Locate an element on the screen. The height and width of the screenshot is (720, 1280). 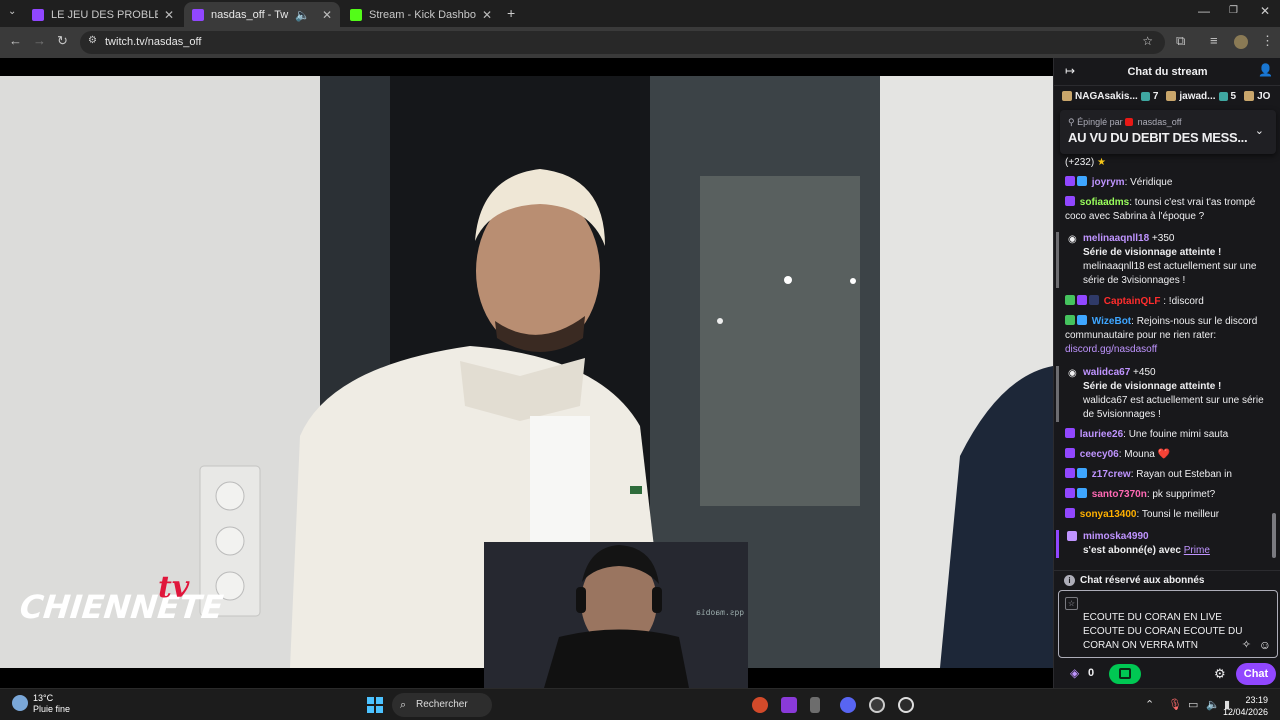
extensions-icon: ⧉ is located at coordinates (1180, 41).